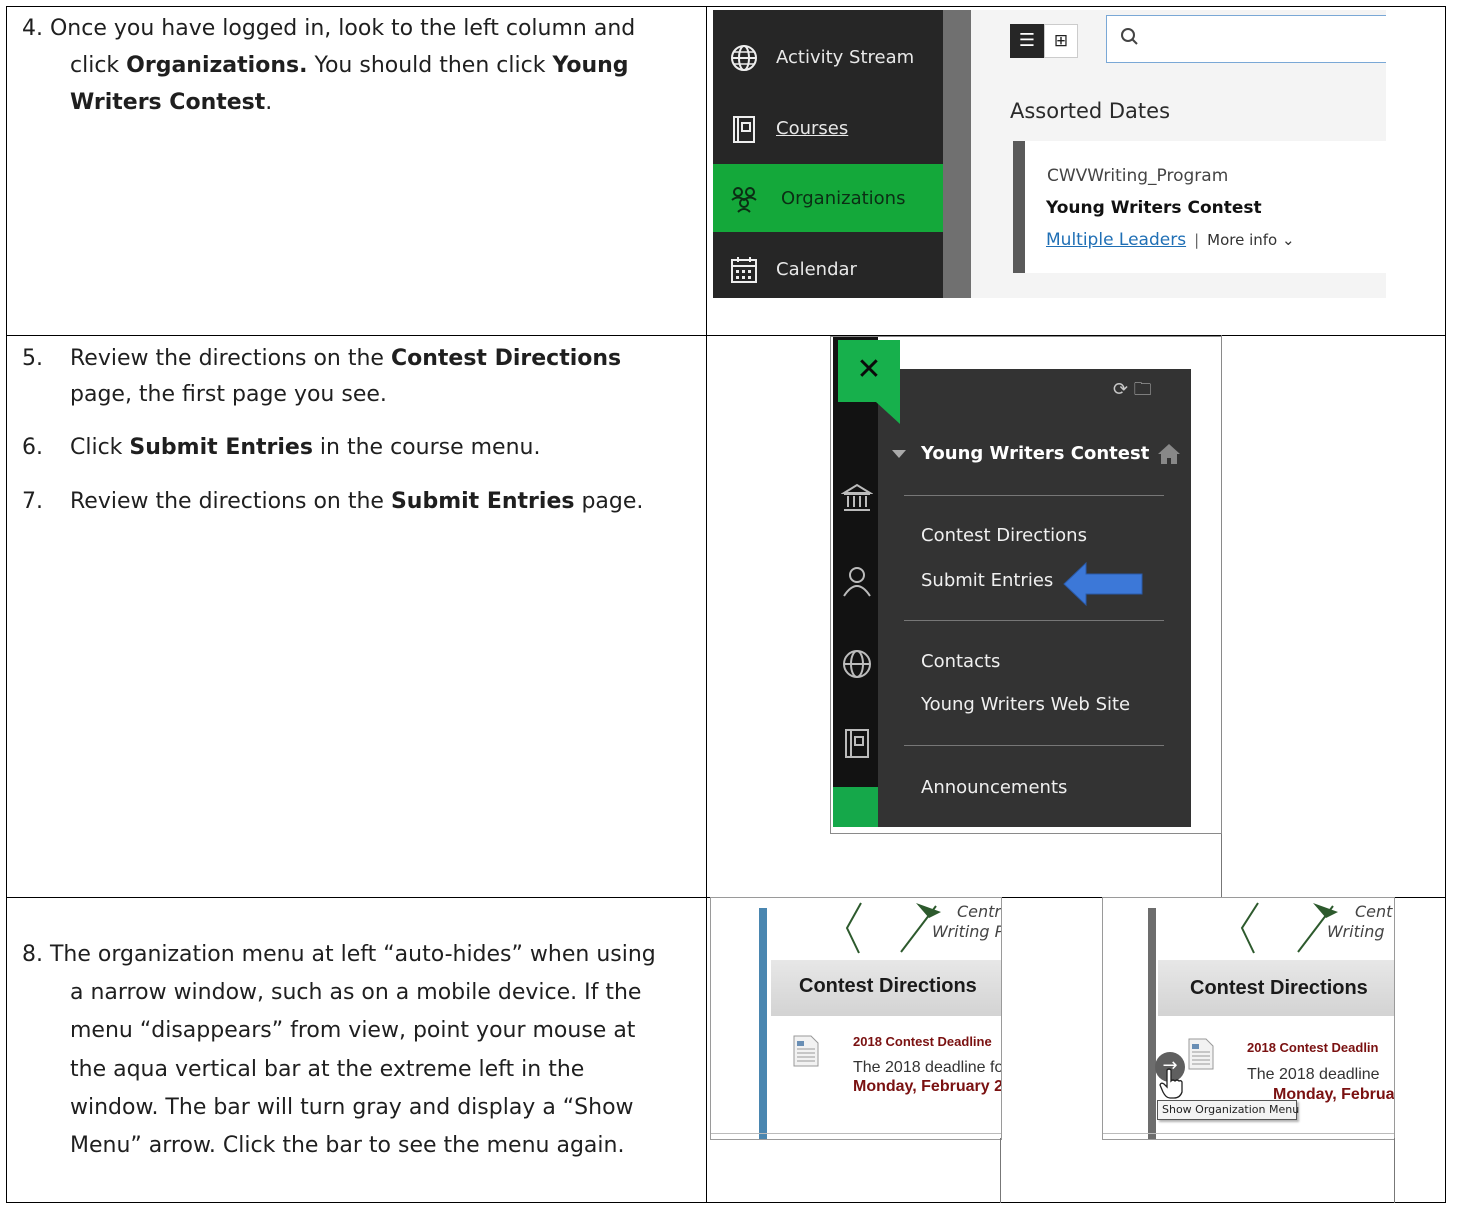  I want to click on pointer-arrow-icon, so click(1103, 584).